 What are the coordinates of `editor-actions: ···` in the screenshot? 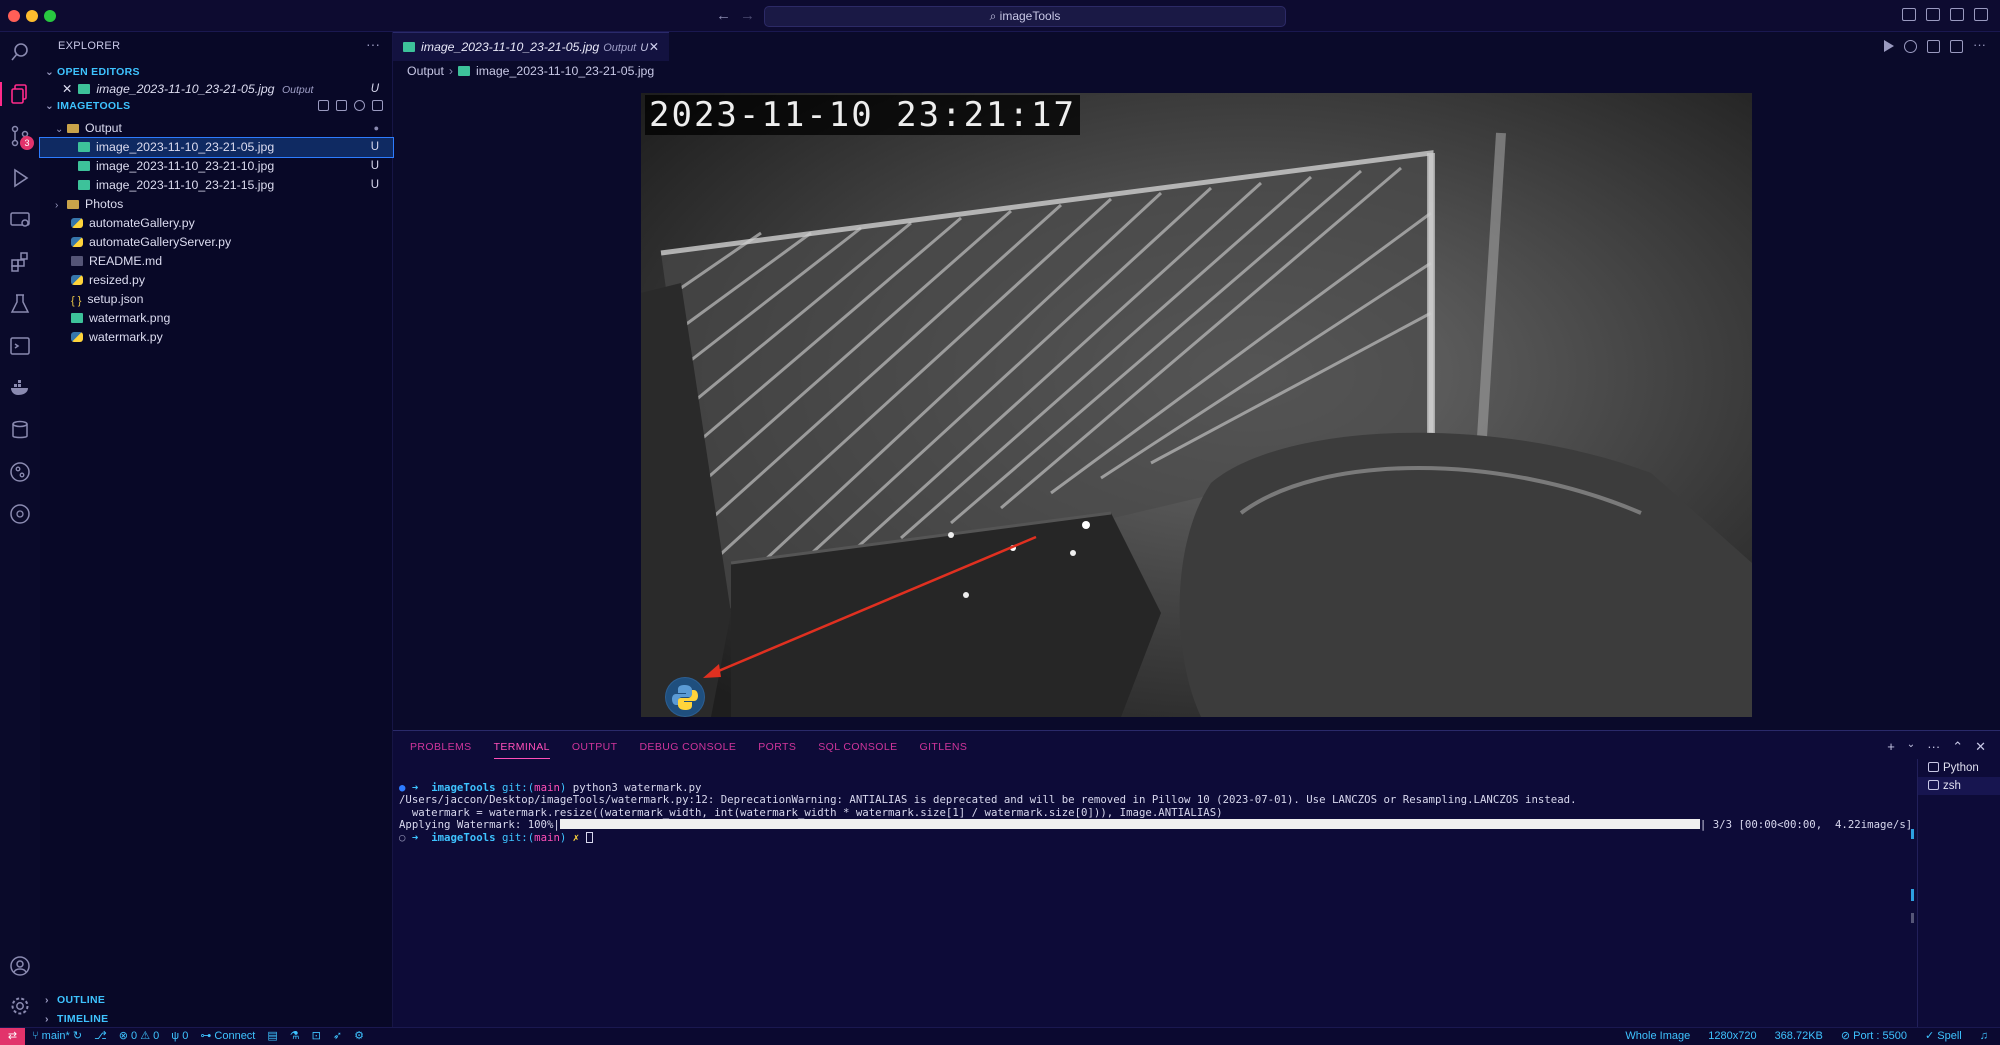 It's located at (1935, 45).